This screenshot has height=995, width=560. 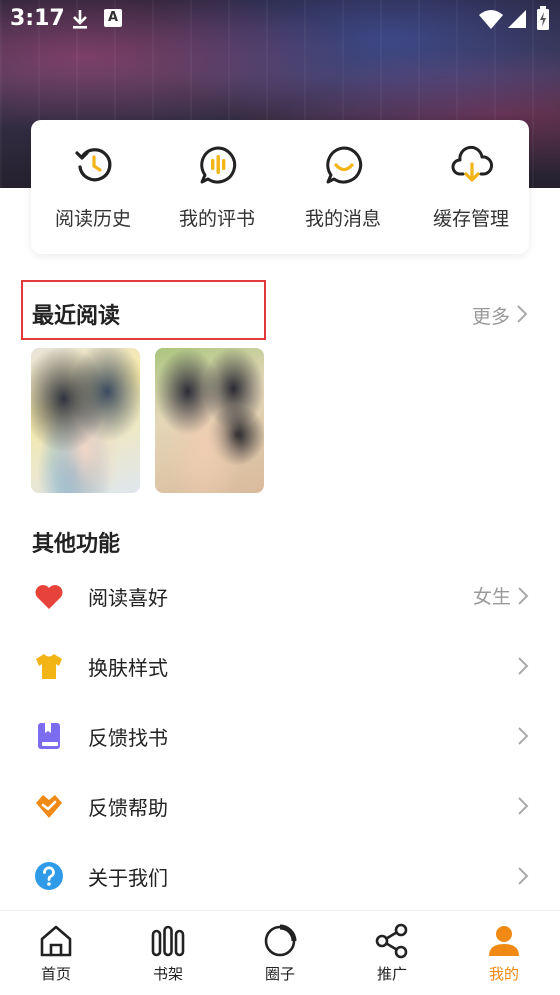 I want to click on bookshelf-icon, so click(x=168, y=941).